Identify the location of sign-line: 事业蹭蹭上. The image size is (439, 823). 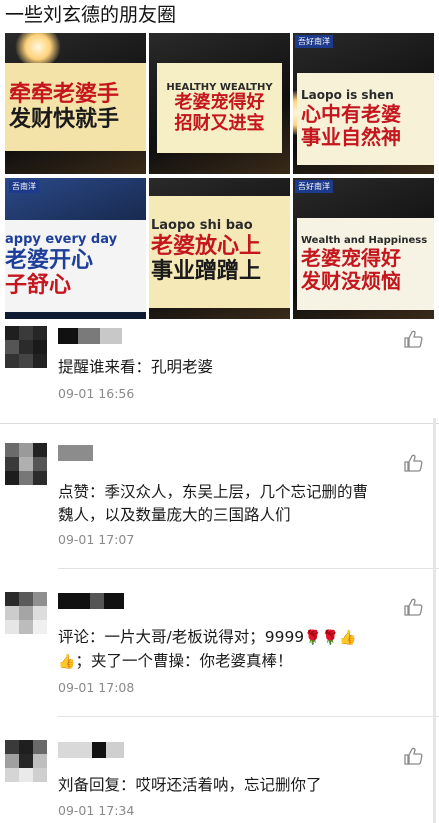
(206, 271).